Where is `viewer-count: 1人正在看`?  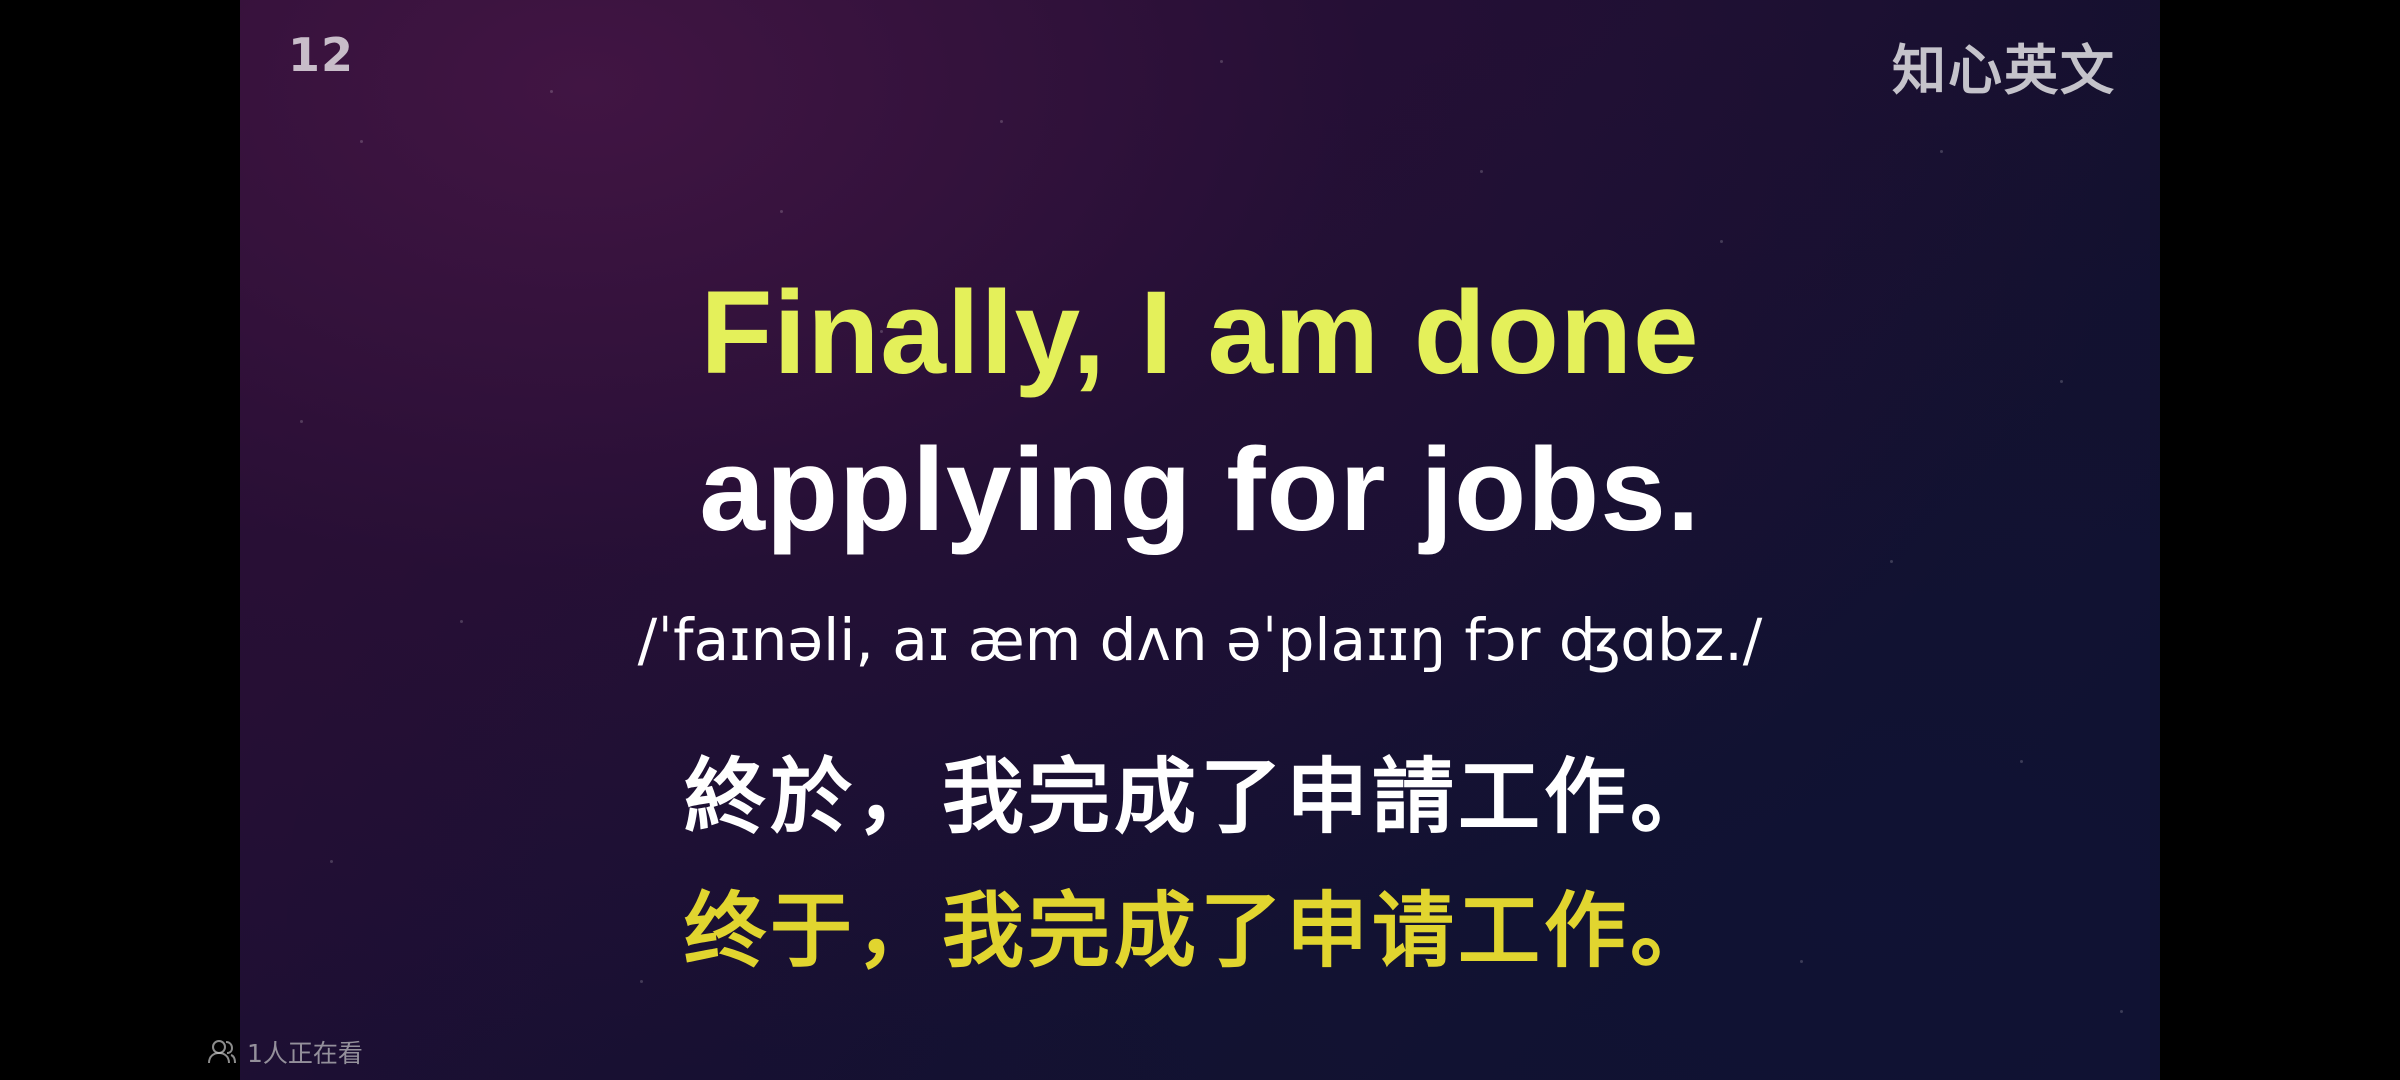 viewer-count: 1人正在看 is located at coordinates (285, 1052).